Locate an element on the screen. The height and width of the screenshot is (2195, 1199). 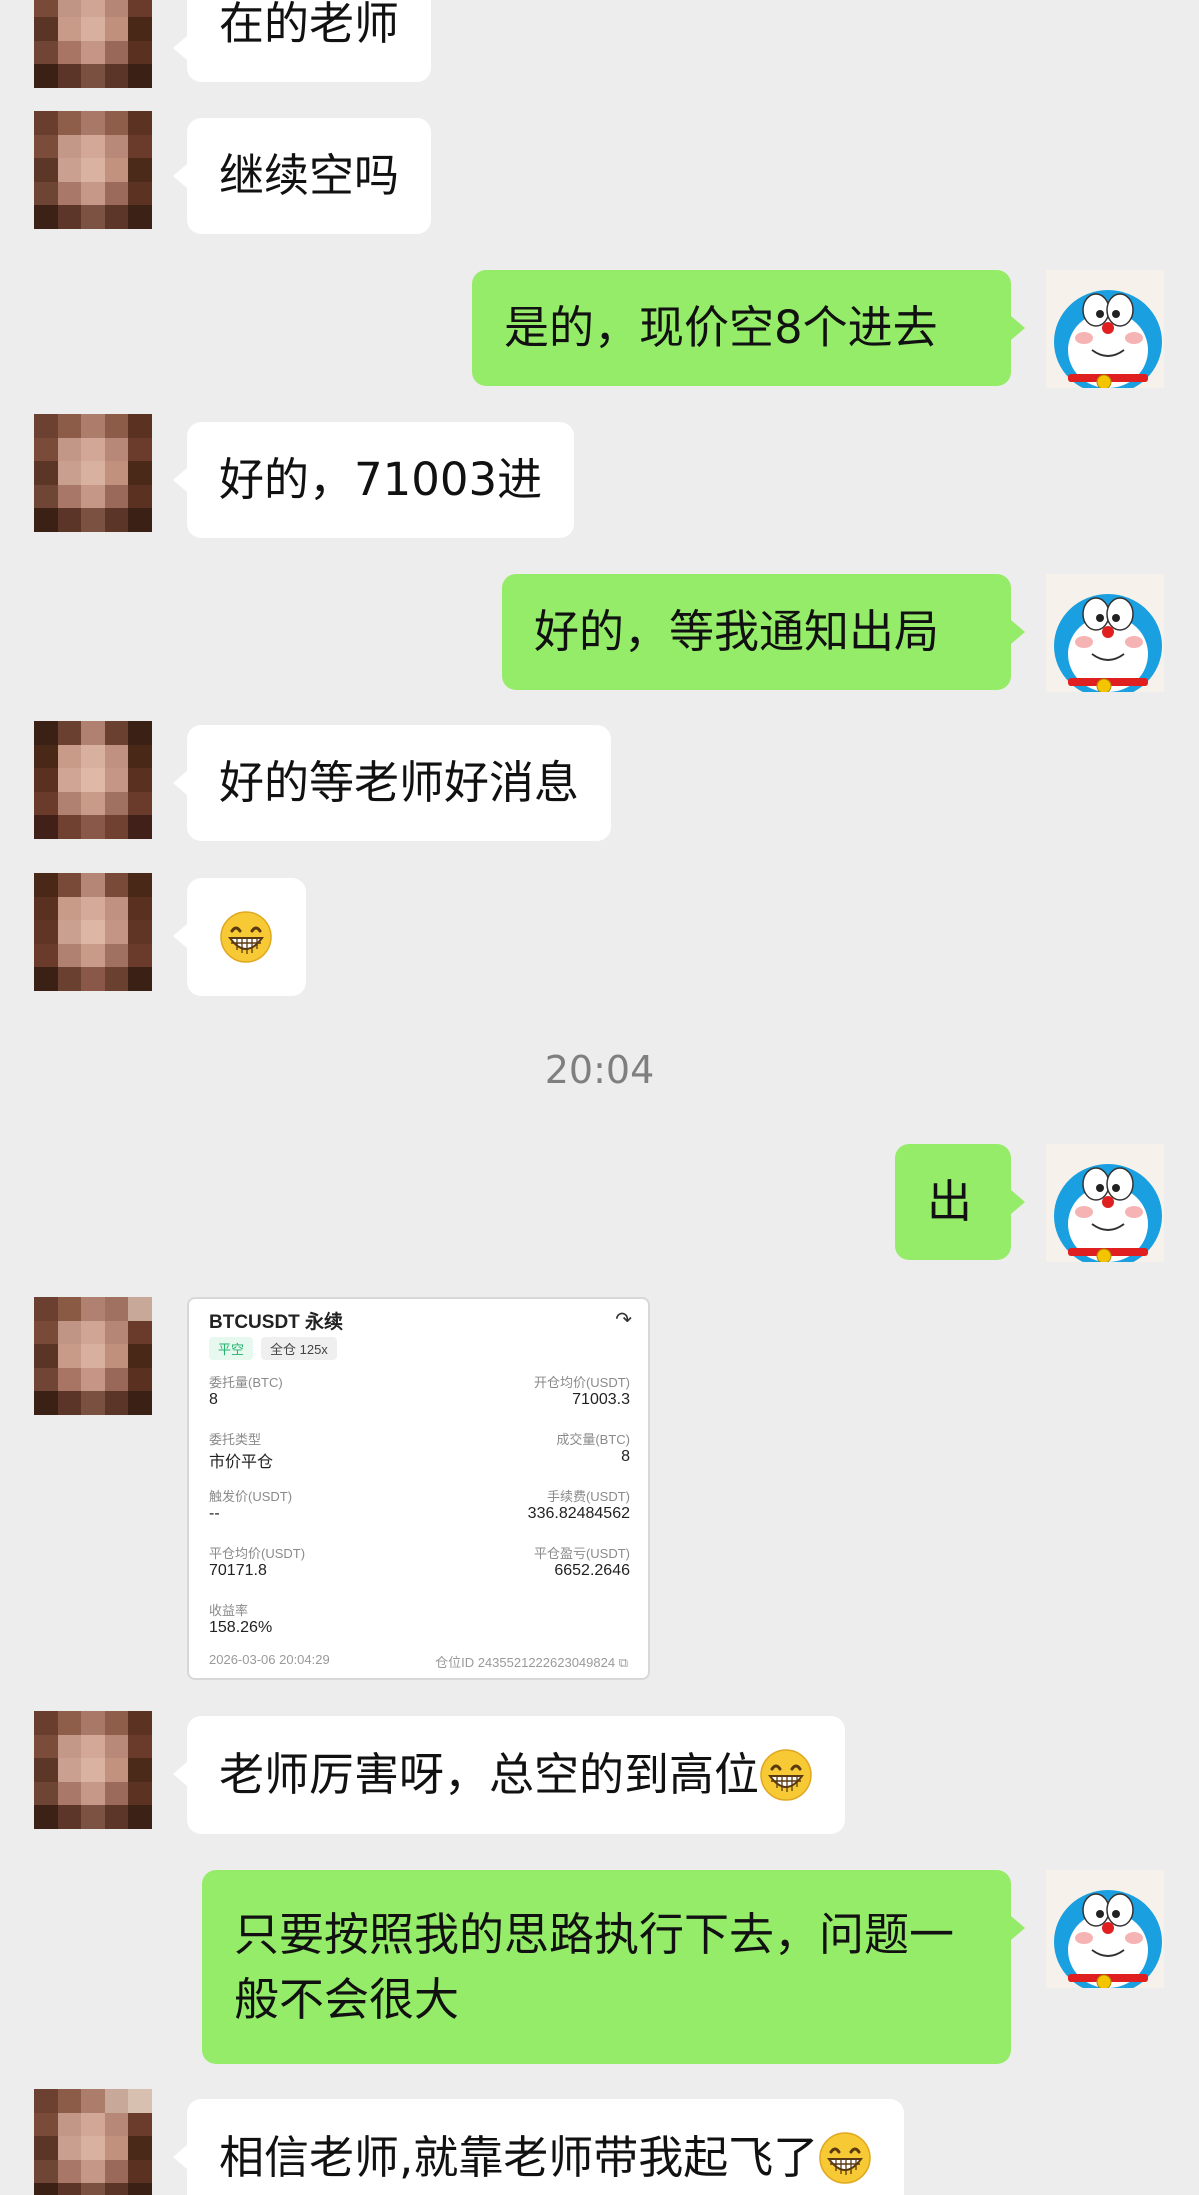
message-bubble-incoming: 在的老师 is located at coordinates (302, 41).